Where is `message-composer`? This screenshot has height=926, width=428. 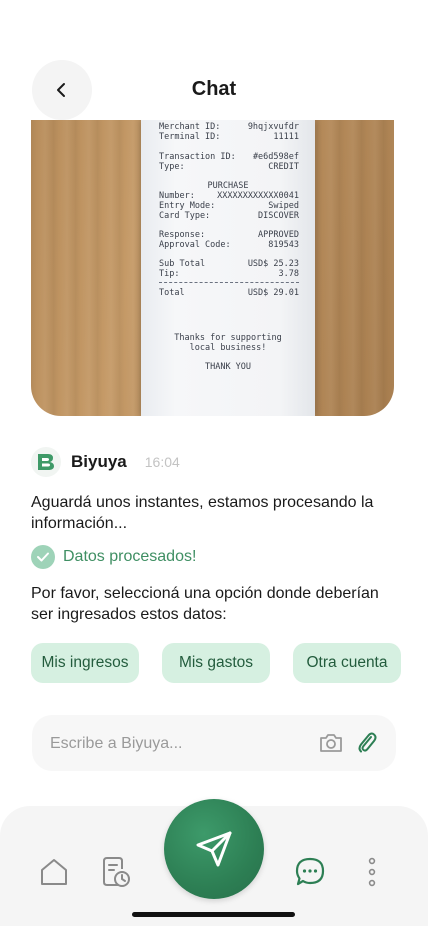
message-composer is located at coordinates (214, 744).